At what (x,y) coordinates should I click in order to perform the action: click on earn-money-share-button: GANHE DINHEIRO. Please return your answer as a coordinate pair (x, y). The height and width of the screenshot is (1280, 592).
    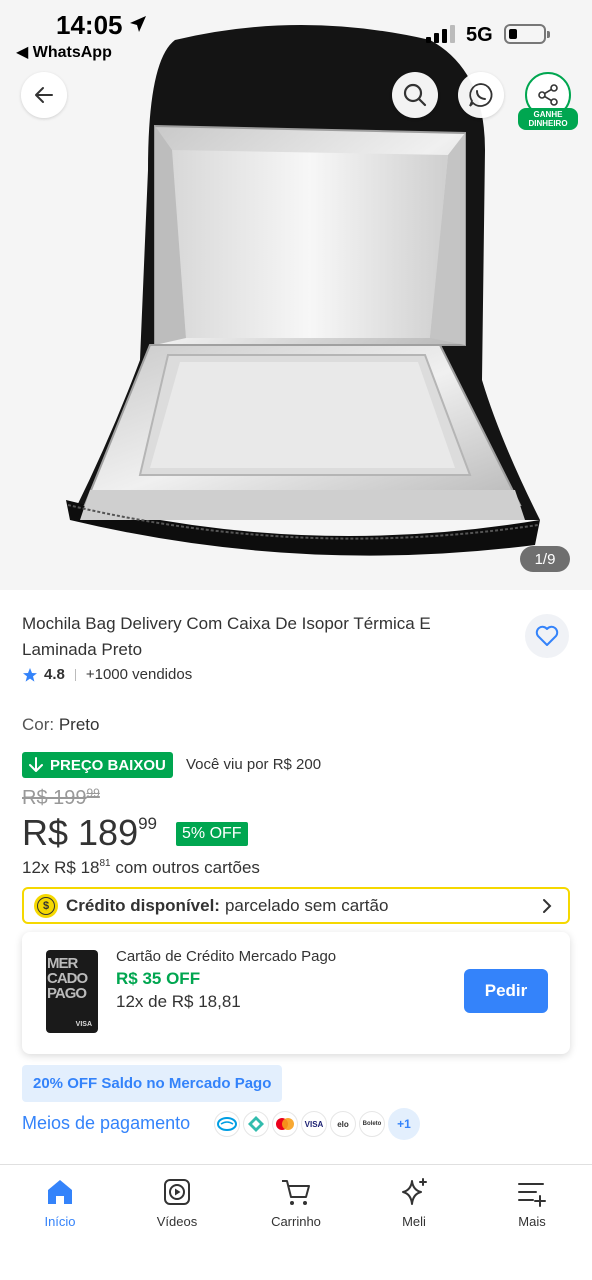
    Looking at the image, I should click on (548, 101).